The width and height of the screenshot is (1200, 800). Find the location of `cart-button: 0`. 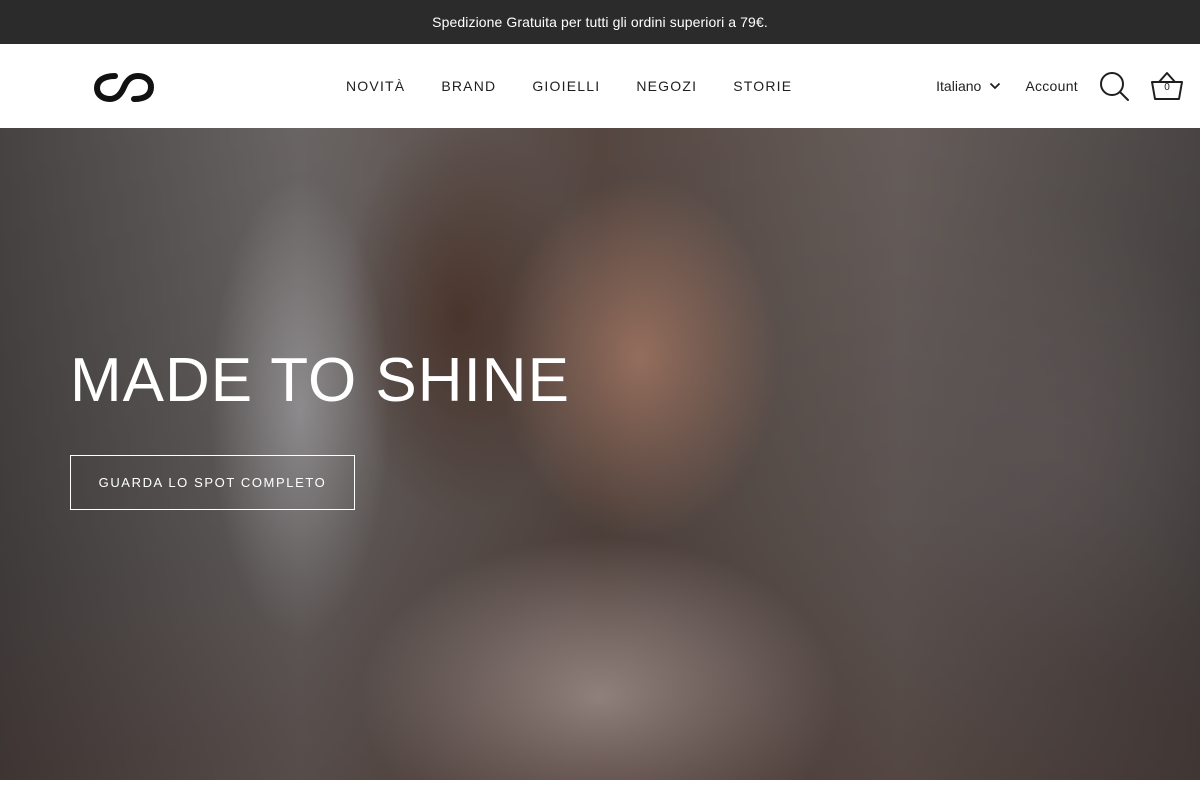

cart-button: 0 is located at coordinates (1167, 86).